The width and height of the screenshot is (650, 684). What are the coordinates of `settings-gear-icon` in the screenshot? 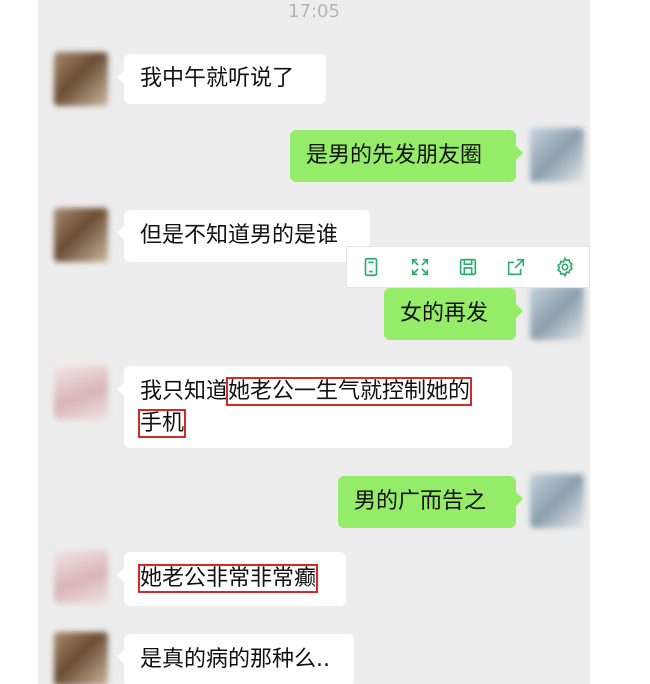 It's located at (564, 267).